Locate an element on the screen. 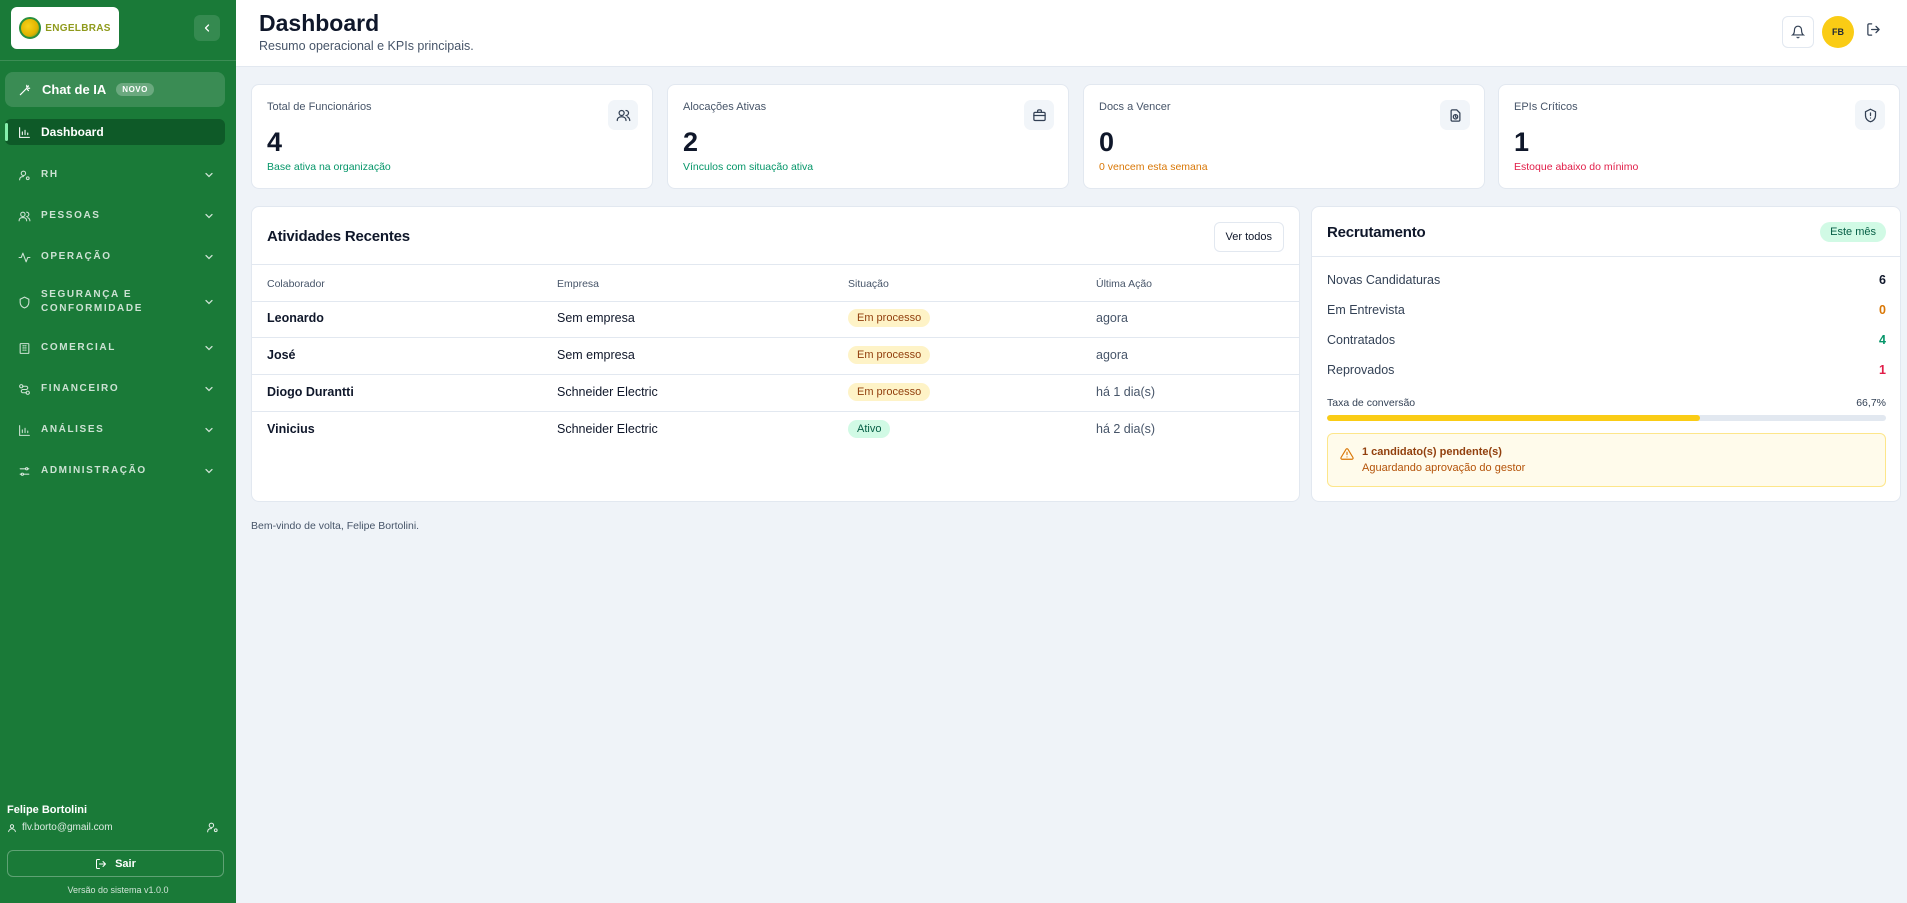  sidebar-item-dashboard: Dashboard is located at coordinates (115, 132).